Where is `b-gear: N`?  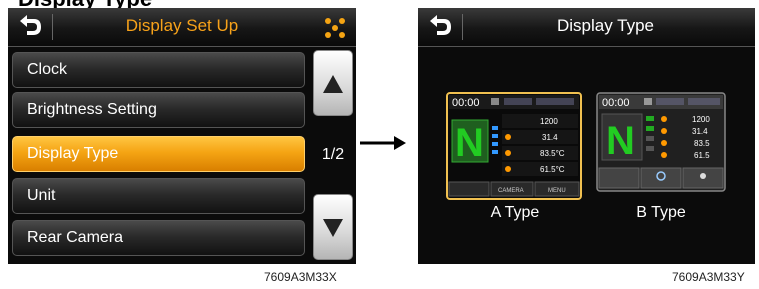
b-gear: N is located at coordinates (620, 141).